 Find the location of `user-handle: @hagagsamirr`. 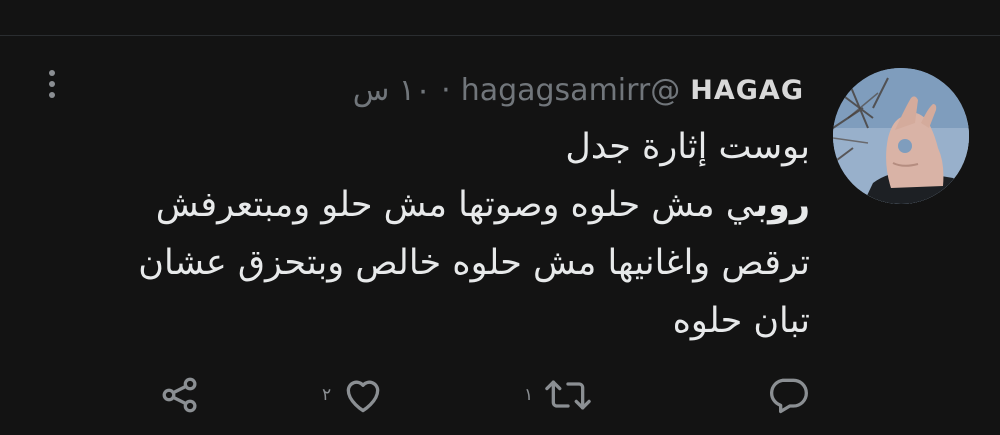

user-handle: @hagagsamirr is located at coordinates (571, 90).